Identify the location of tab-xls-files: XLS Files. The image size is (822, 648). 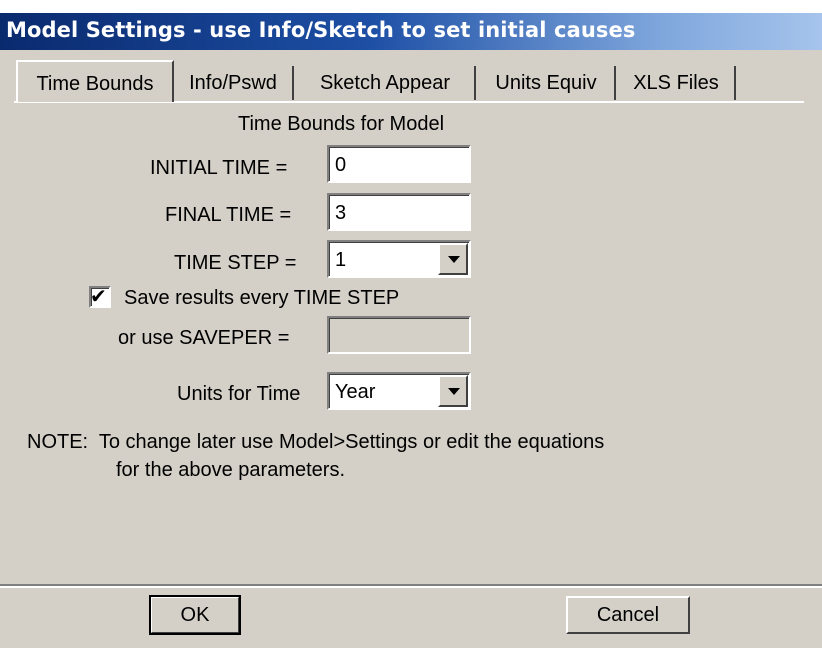
(677, 83).